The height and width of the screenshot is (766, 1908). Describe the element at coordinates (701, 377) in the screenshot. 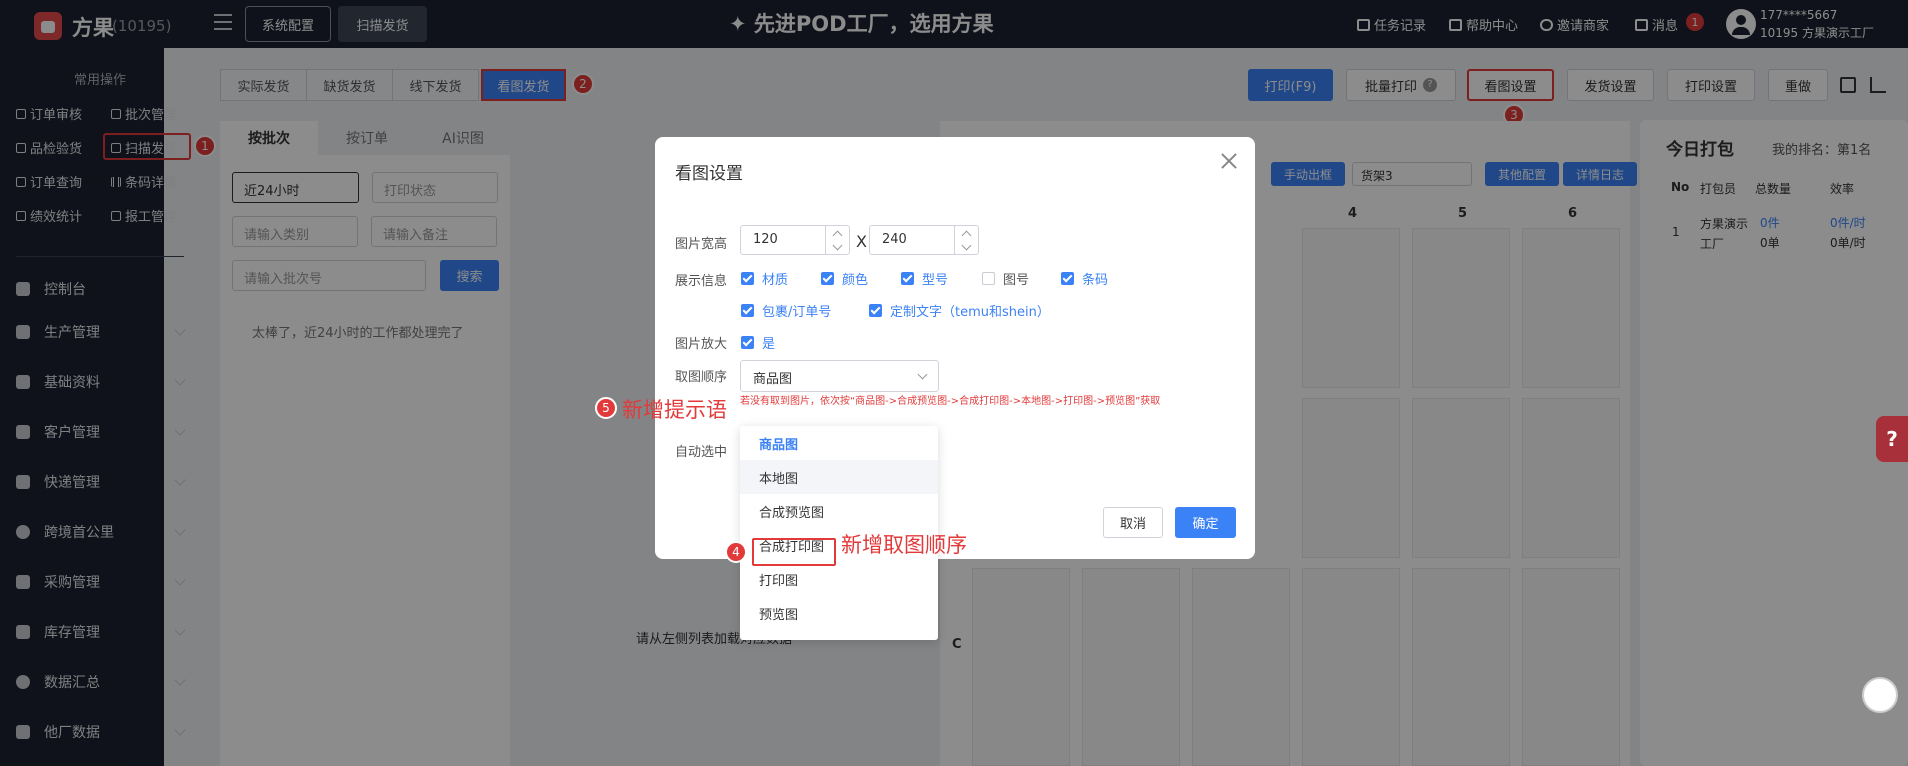

I see `order-label: 取图顺序` at that location.